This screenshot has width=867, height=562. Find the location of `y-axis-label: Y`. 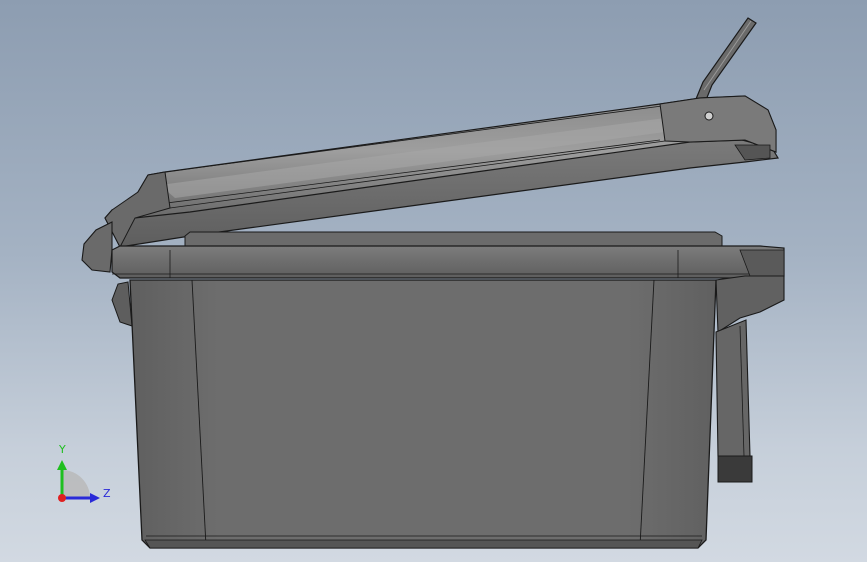

y-axis-label: Y is located at coordinates (62, 449).